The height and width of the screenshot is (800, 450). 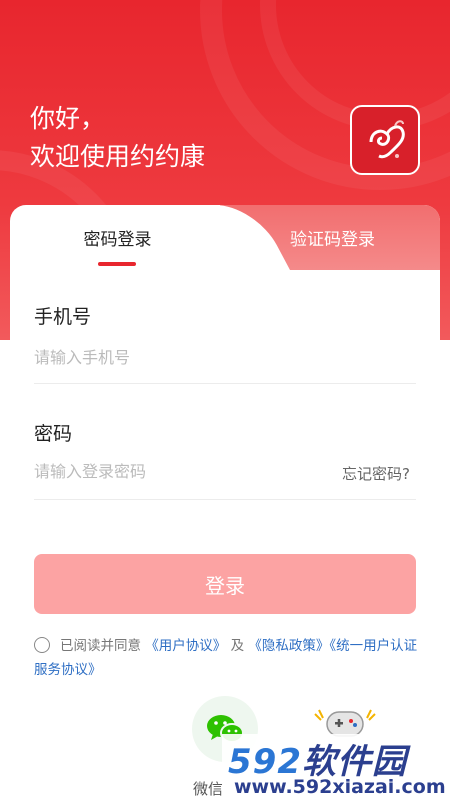 I want to click on login-tabs: 密码登录 验证码登录, so click(x=225, y=237).